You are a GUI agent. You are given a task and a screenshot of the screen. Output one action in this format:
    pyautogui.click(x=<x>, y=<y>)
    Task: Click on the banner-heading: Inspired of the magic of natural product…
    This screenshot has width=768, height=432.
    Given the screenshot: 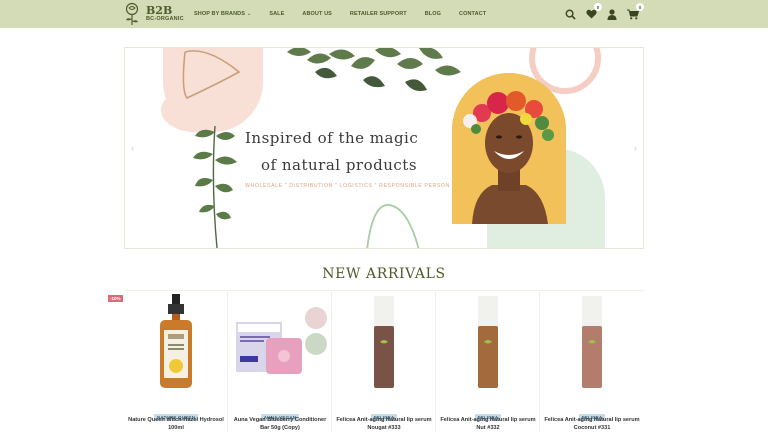 What is the action you would take?
    pyautogui.click(x=345, y=152)
    